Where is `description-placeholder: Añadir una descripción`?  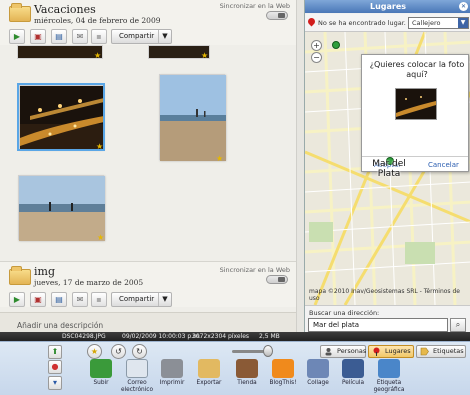 description-placeholder: Añadir una descripción is located at coordinates (60, 325).